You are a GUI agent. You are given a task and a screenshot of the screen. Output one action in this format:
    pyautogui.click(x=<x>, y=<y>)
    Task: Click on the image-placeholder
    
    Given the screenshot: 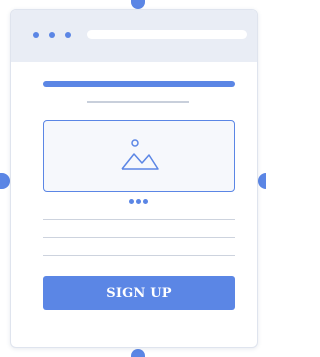 What is the action you would take?
    pyautogui.click(x=139, y=156)
    